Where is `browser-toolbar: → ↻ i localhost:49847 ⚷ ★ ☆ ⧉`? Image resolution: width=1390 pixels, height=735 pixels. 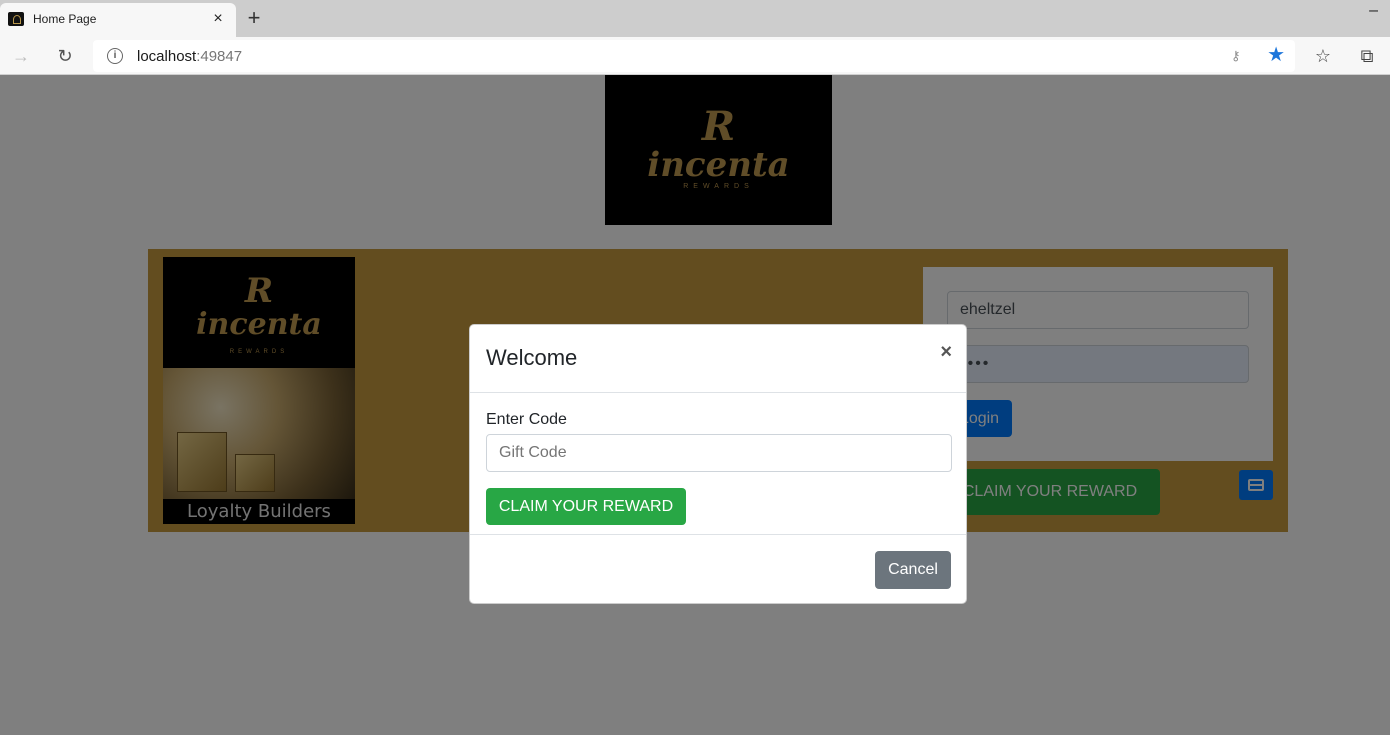 browser-toolbar: → ↻ i localhost:49847 ⚷ ★ ☆ ⧉ is located at coordinates (695, 56).